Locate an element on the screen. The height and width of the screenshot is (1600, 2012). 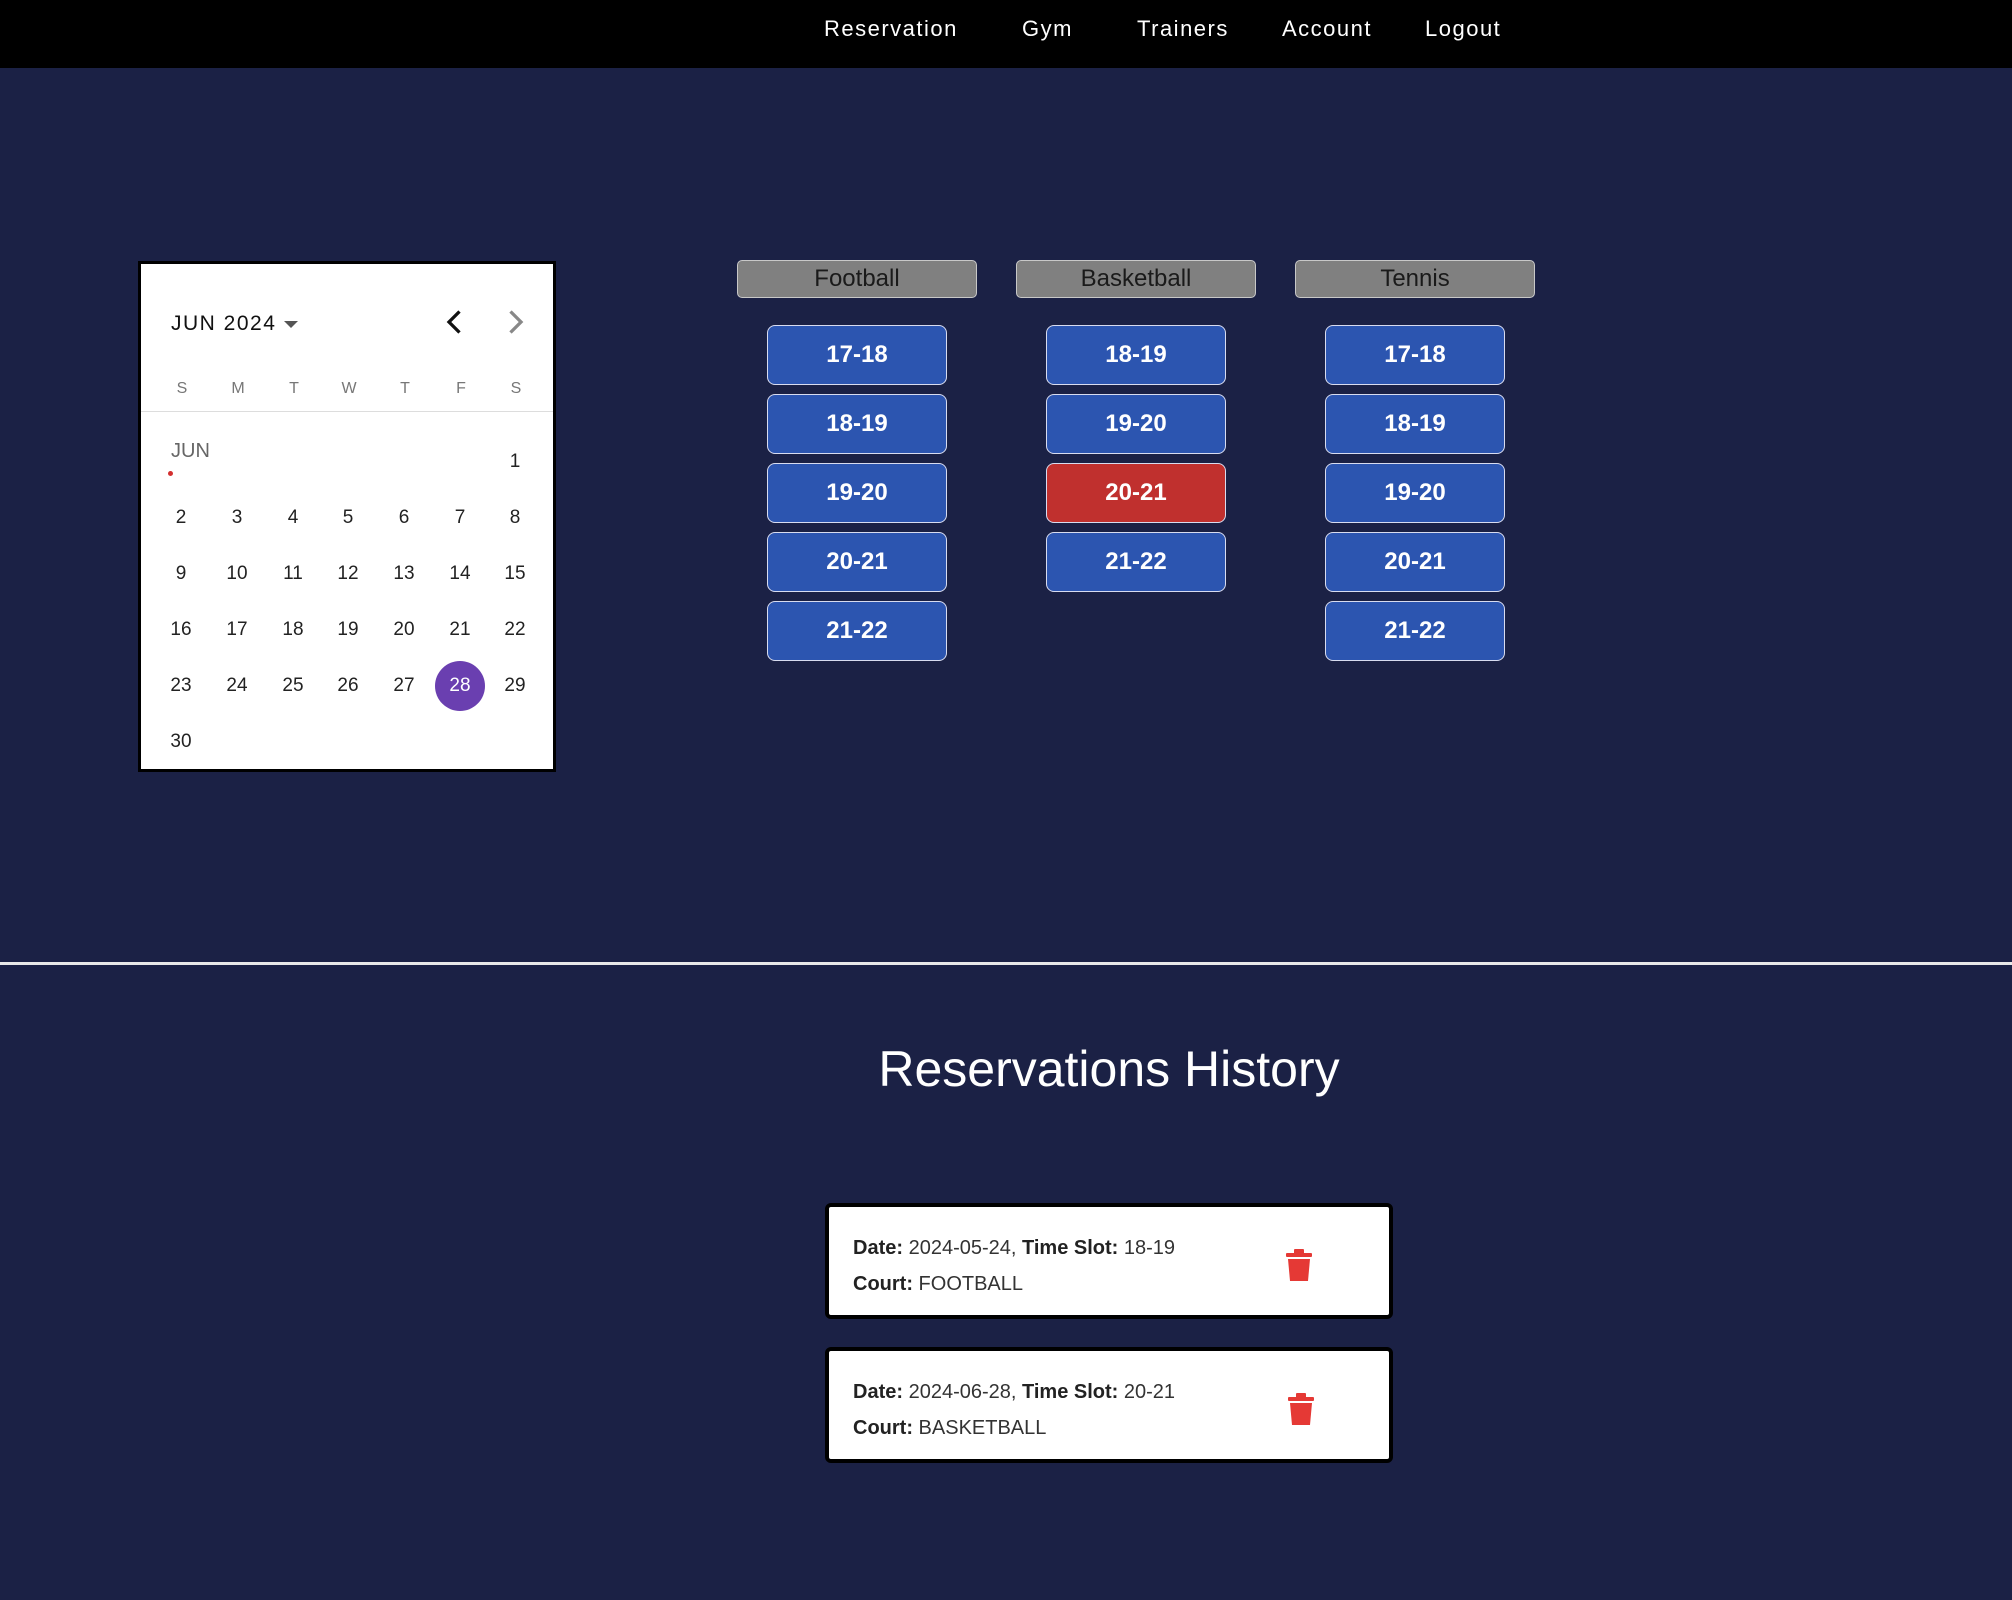
calendar-day: 28 is located at coordinates (460, 686).